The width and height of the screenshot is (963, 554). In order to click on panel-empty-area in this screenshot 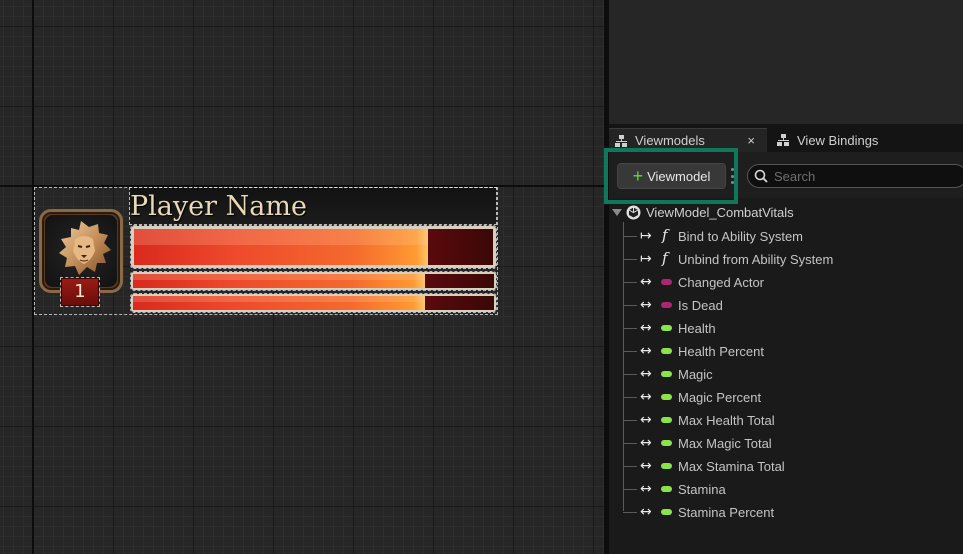, I will do `click(786, 62)`.